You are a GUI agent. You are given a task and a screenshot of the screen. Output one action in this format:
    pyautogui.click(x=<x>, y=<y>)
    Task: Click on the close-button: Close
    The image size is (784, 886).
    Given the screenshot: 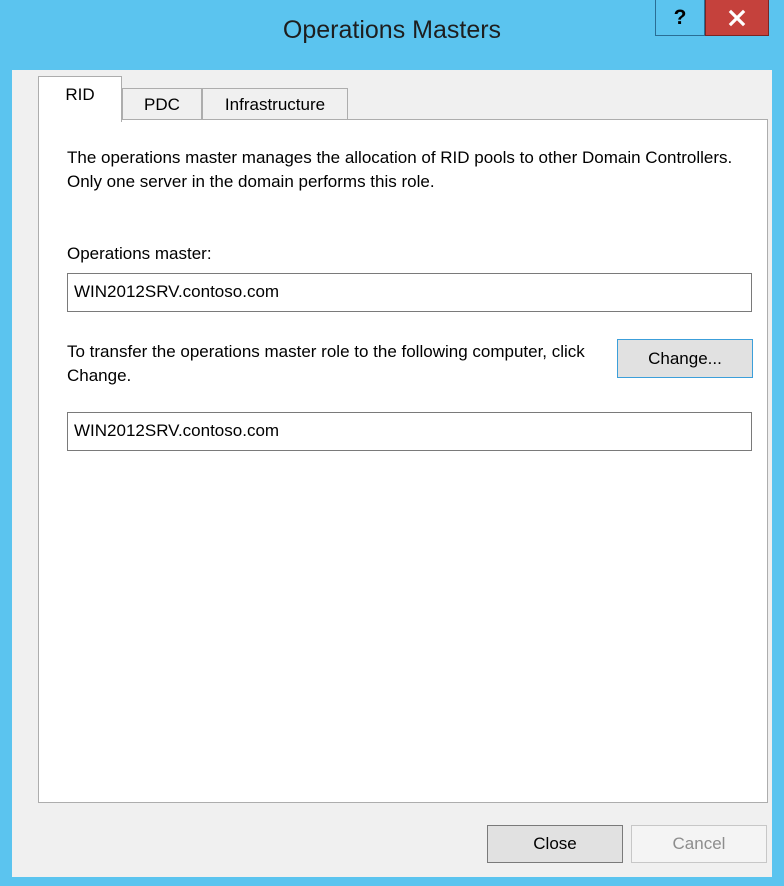 What is the action you would take?
    pyautogui.click(x=555, y=844)
    